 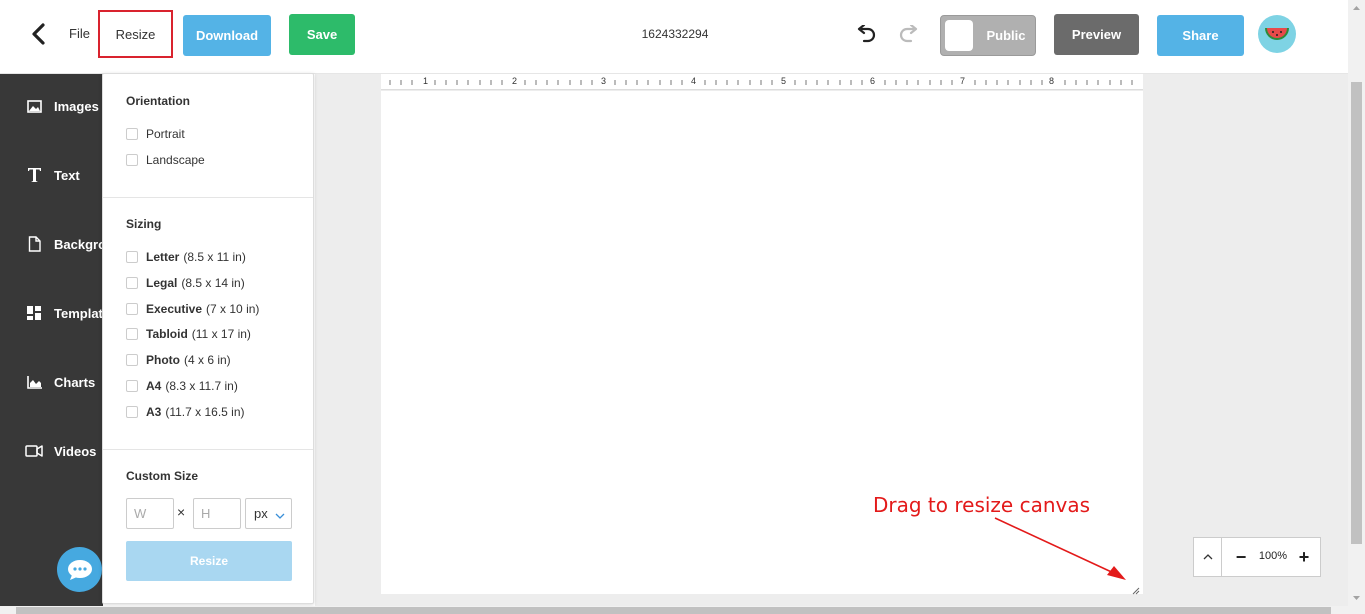 I want to click on sidebar-item-label: Charts, so click(x=75, y=382).